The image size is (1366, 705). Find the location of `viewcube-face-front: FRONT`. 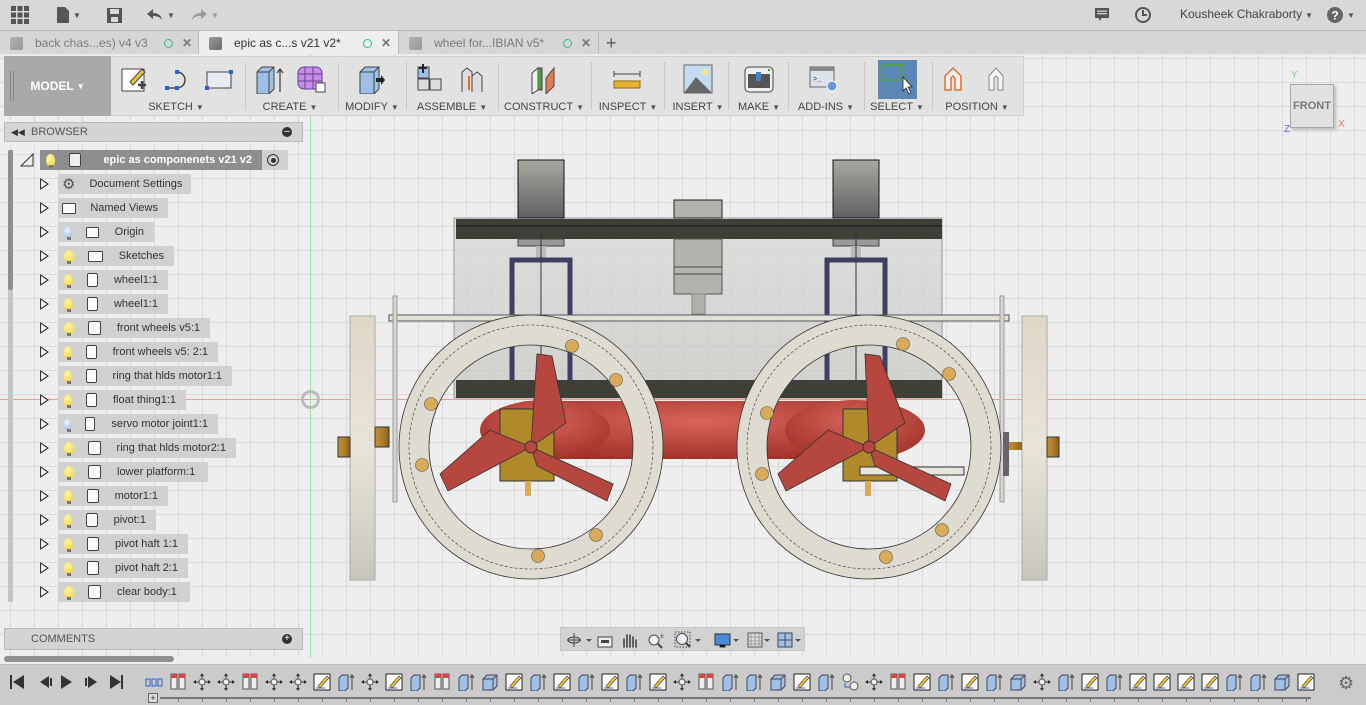

viewcube-face-front: FRONT is located at coordinates (1312, 106).